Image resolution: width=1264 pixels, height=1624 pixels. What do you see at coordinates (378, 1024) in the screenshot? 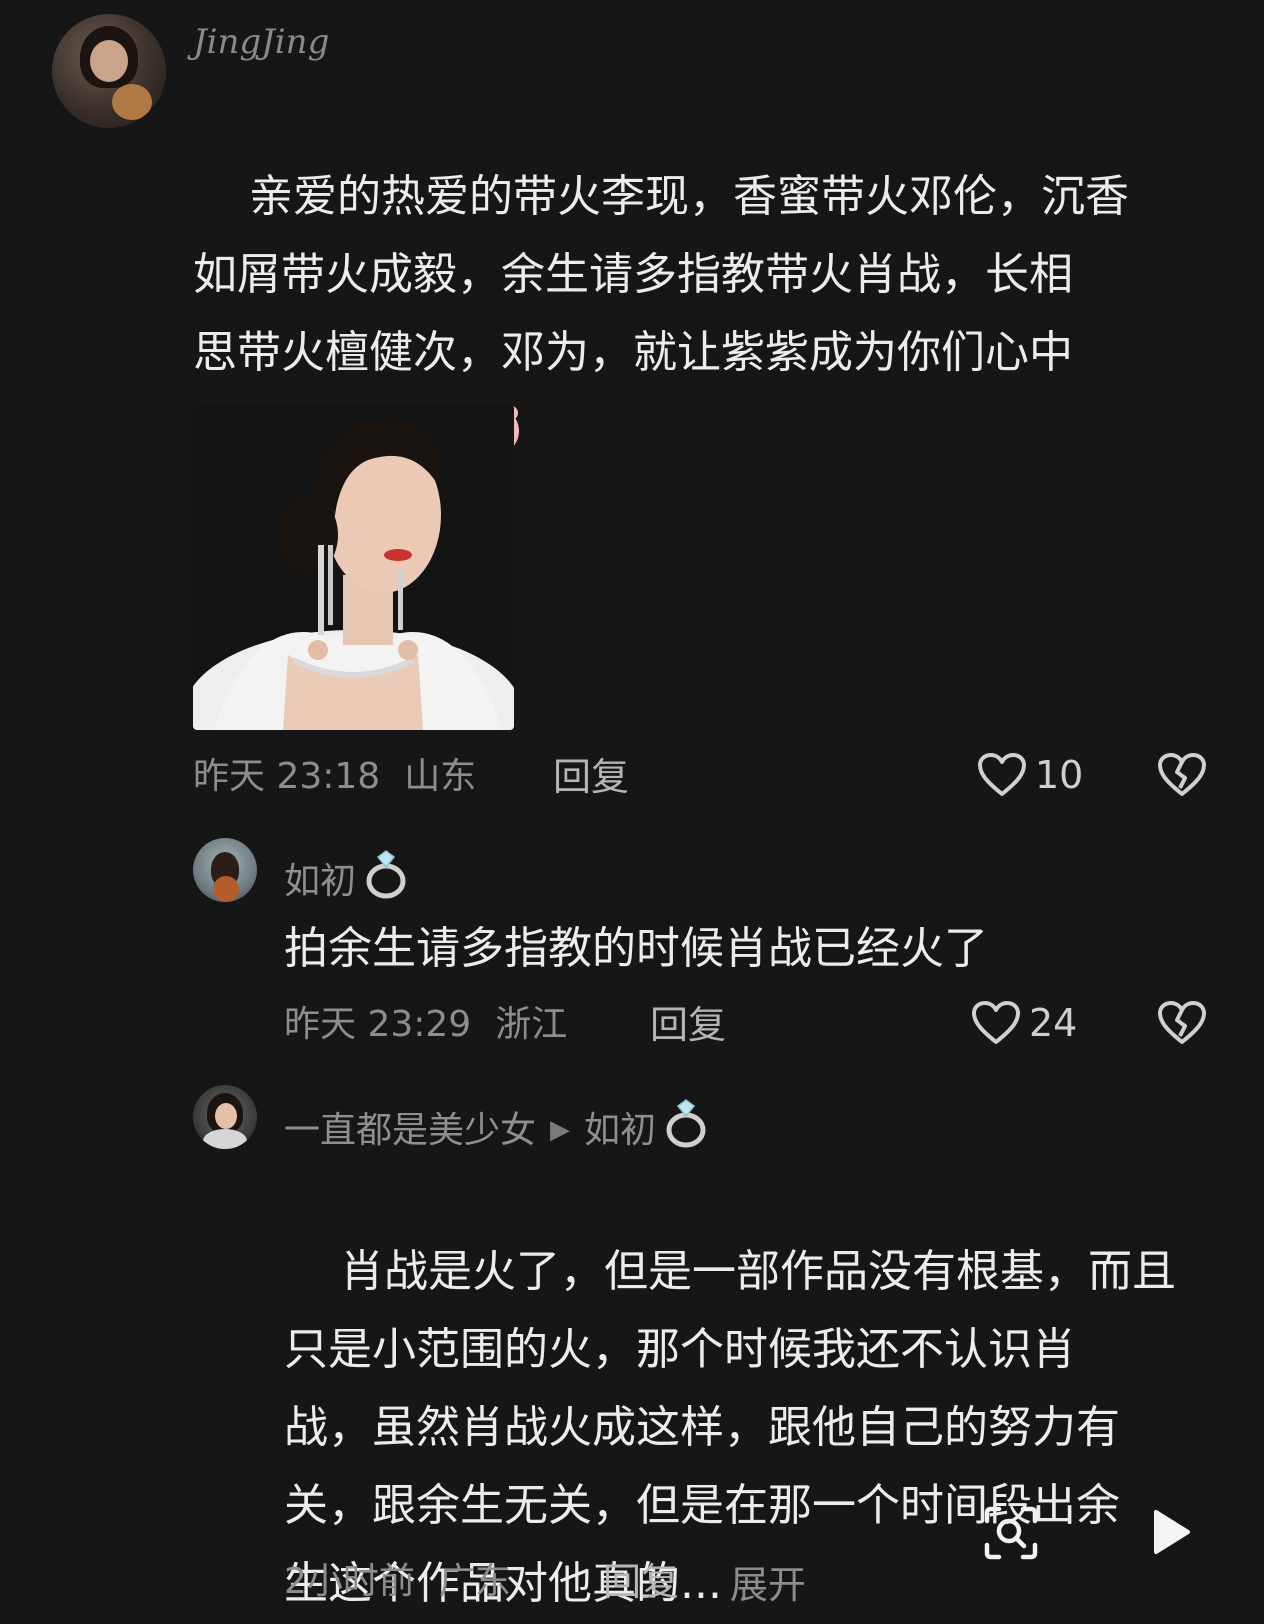
I see `timestamp: 昨天 23:29` at bounding box center [378, 1024].